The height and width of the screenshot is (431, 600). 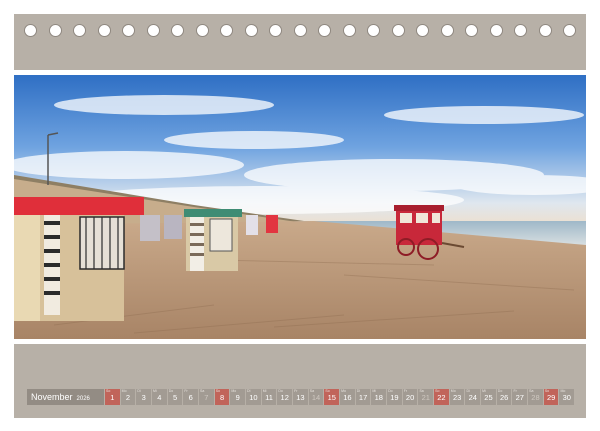 I want to click on day-number: 27, so click(x=519, y=397).